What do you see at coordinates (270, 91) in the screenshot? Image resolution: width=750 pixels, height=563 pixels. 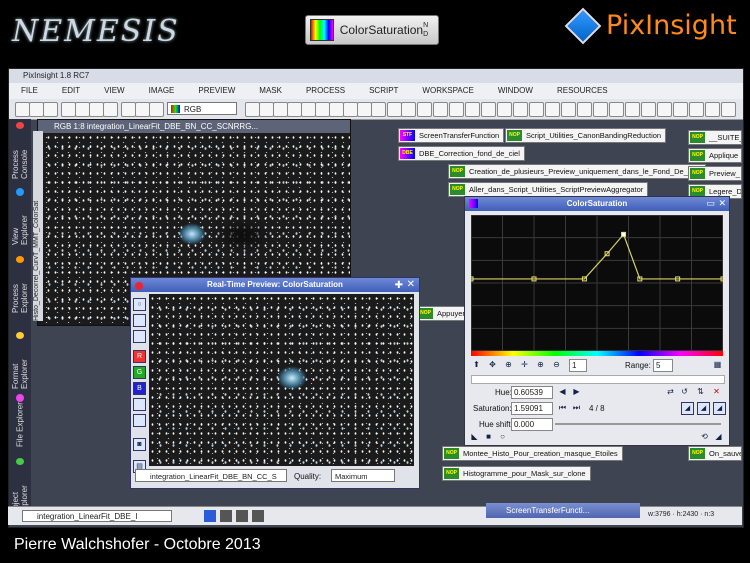 I see `menu-mask: MASK` at bounding box center [270, 91].